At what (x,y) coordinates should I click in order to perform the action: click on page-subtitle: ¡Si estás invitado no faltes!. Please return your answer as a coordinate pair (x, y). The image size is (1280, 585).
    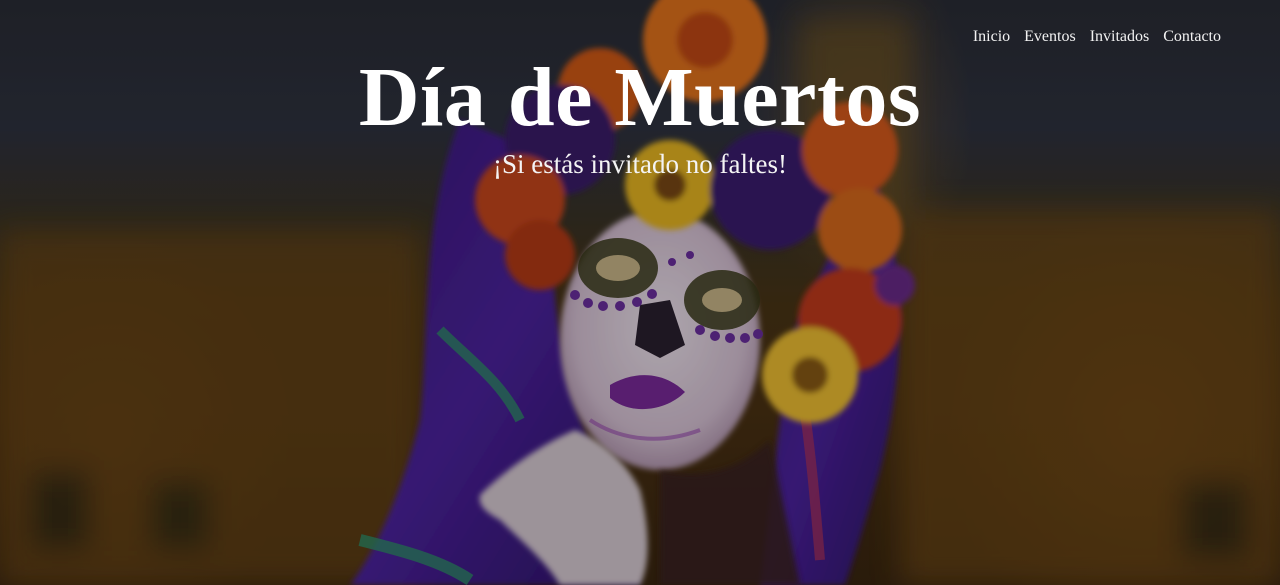
    Looking at the image, I should click on (640, 164).